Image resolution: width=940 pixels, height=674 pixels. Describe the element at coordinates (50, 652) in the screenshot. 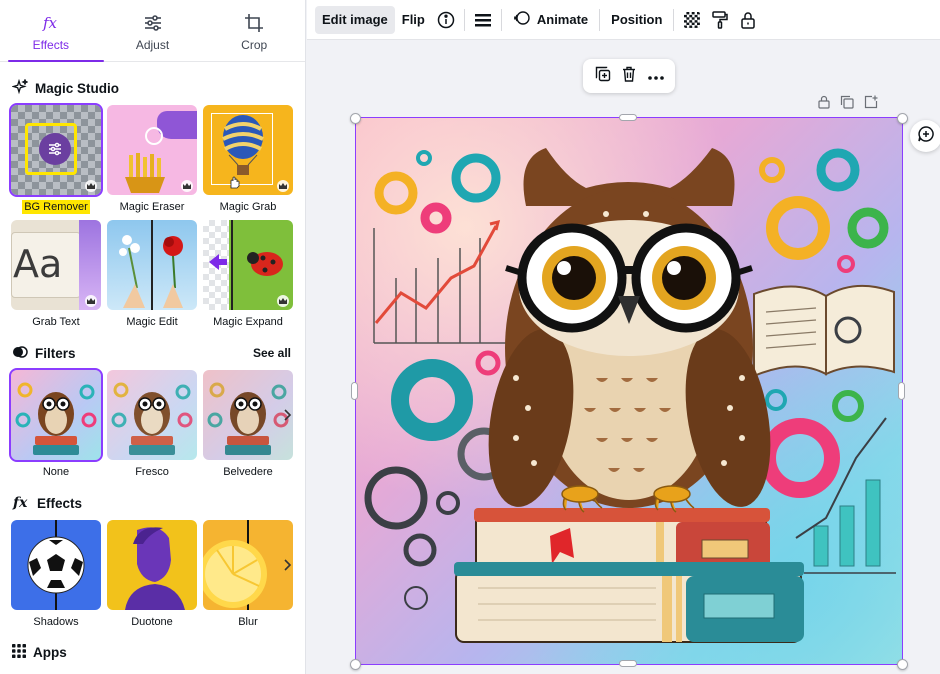

I see `apps-title: Apps` at that location.